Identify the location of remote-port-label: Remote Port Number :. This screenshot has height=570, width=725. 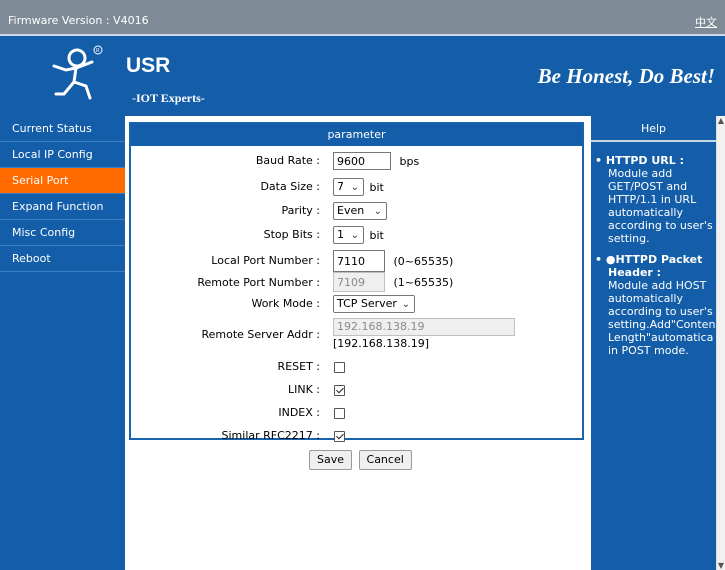
(258, 282).